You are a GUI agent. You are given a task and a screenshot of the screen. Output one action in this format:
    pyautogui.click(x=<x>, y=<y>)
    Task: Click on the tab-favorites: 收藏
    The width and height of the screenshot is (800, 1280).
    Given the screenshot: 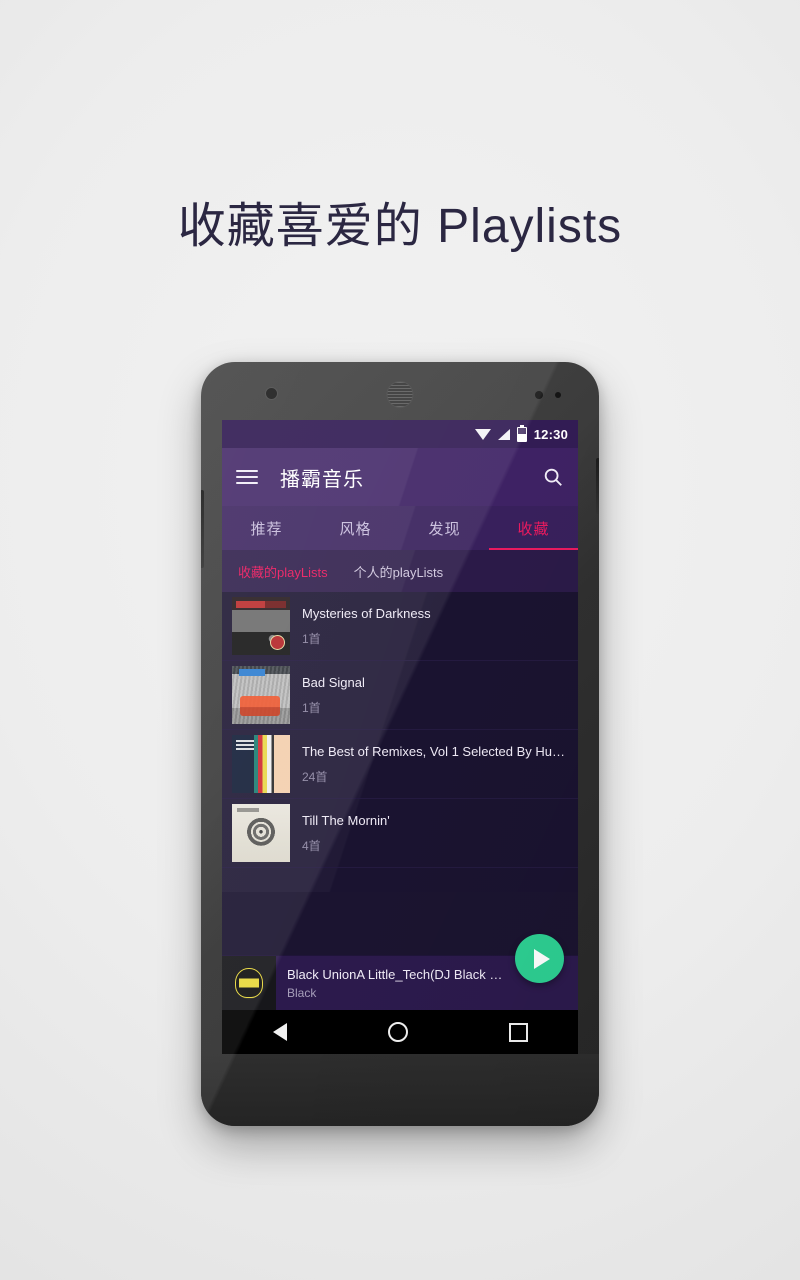 What is the action you would take?
    pyautogui.click(x=533, y=528)
    